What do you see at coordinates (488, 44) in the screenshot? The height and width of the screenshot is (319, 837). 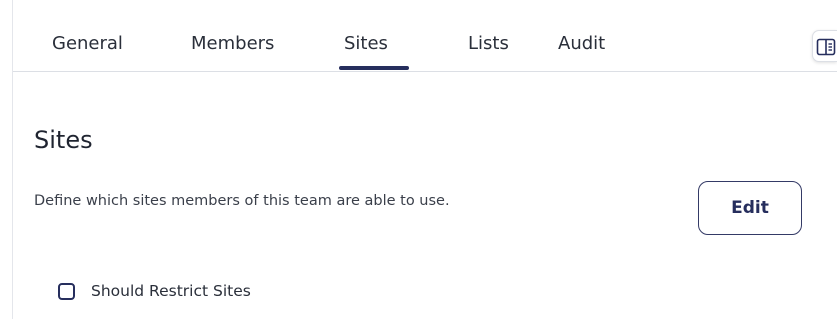 I see `tab-lists: Lists` at bounding box center [488, 44].